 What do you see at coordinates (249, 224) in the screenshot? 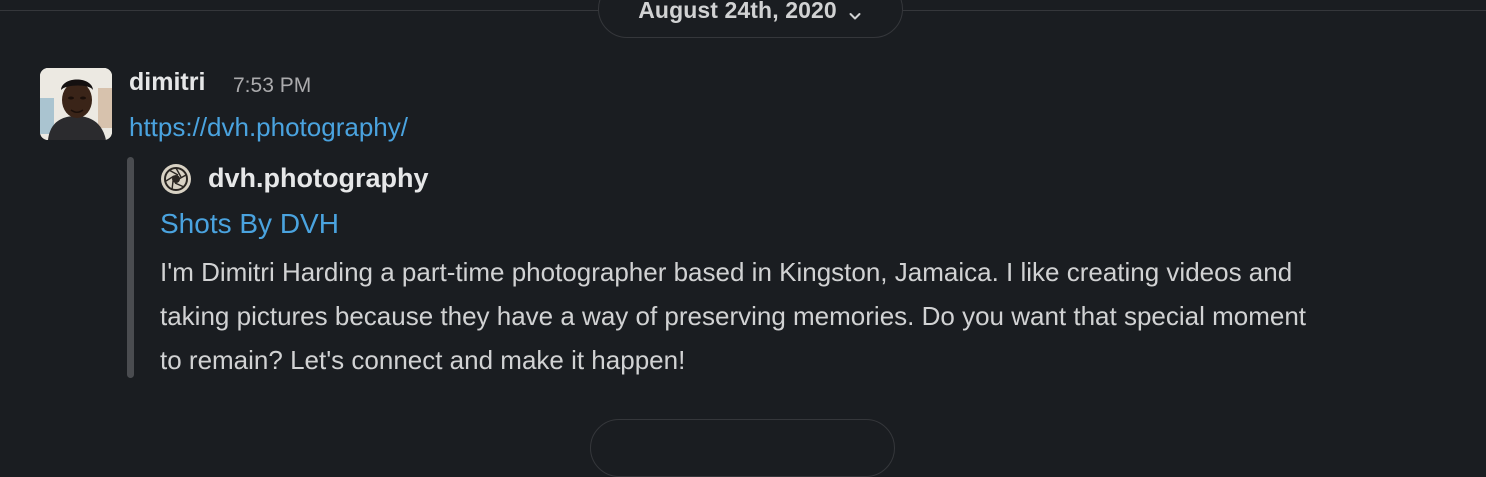
I see `unfurl-title-link: Shots By DVH` at bounding box center [249, 224].